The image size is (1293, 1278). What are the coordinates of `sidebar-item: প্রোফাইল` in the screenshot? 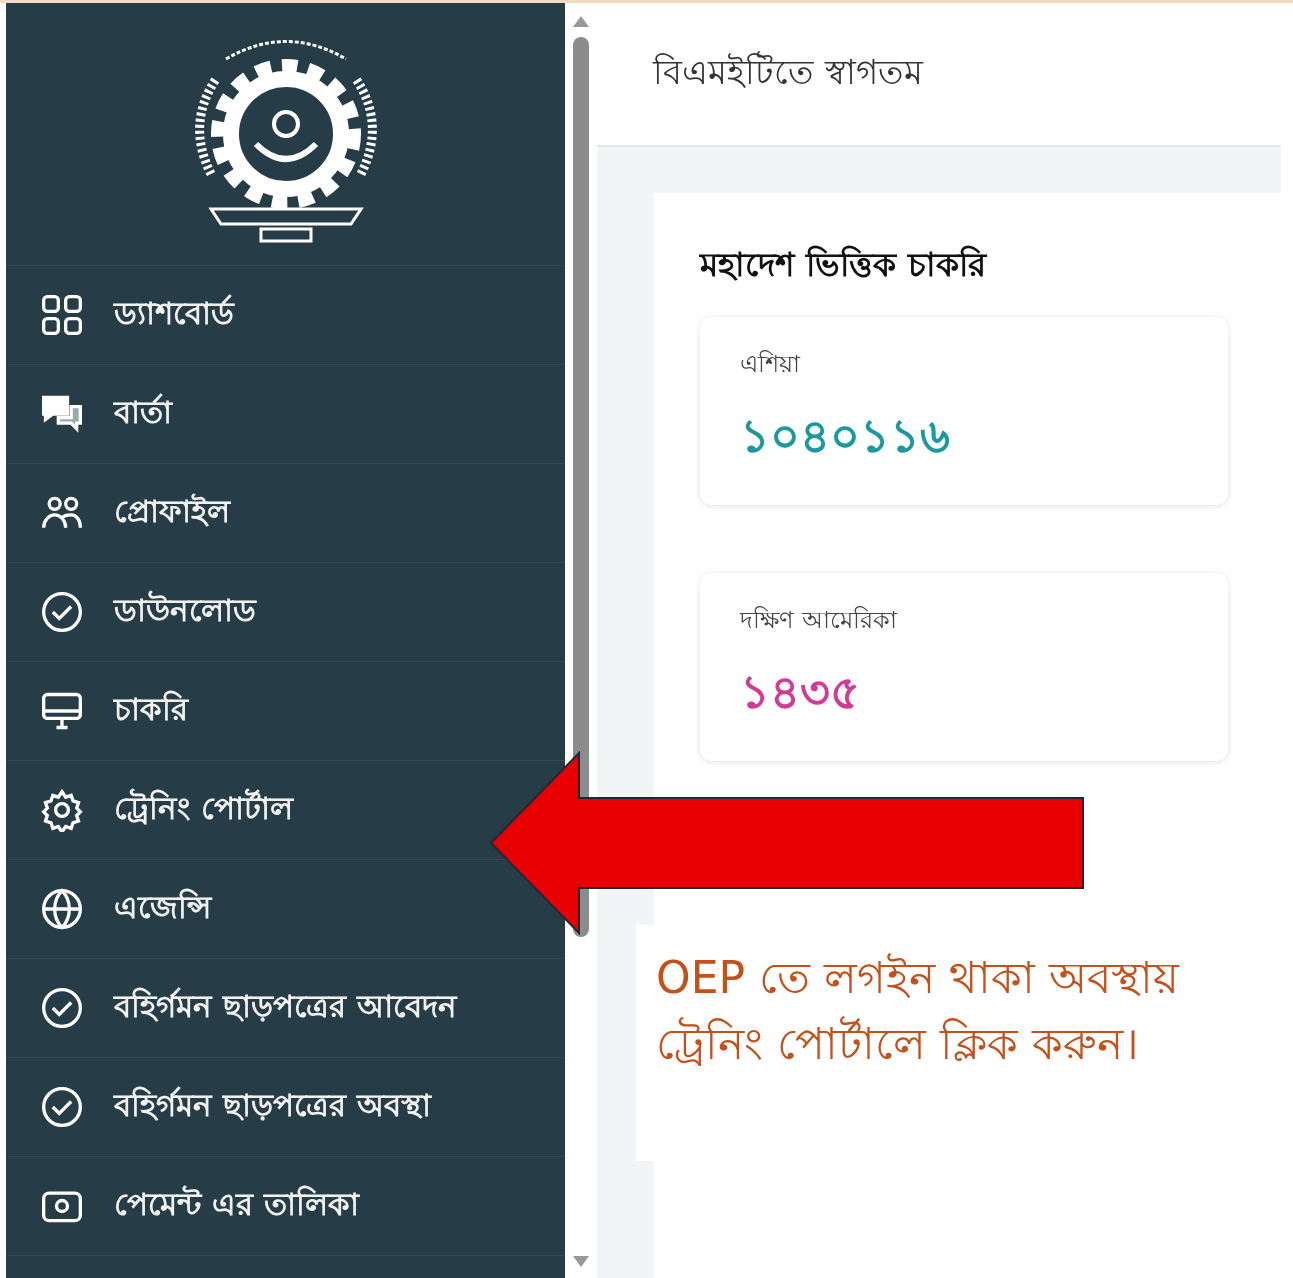 It's located at (245, 513).